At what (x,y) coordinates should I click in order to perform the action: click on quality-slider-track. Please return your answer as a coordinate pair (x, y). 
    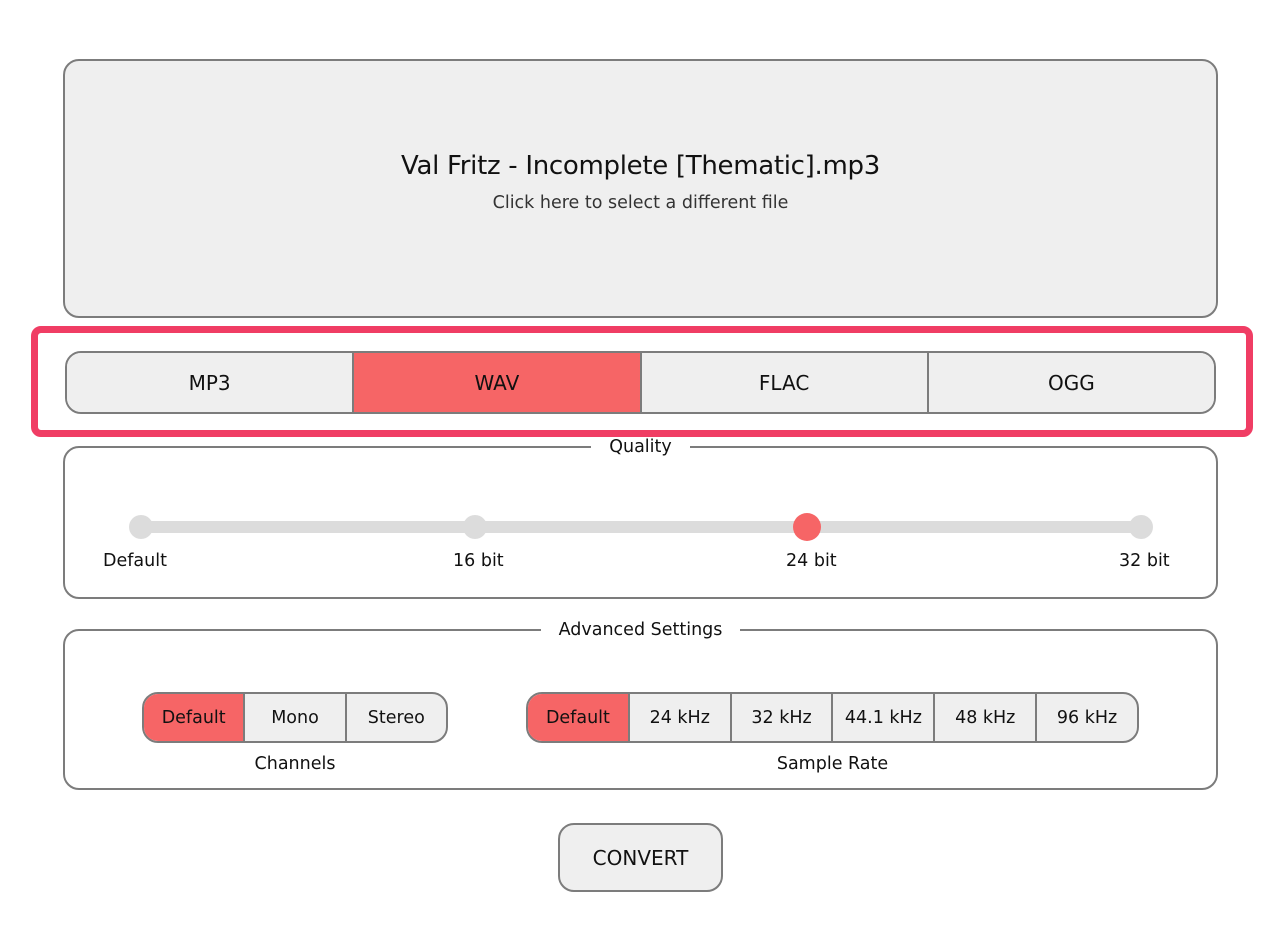
    Looking at the image, I should click on (642, 527).